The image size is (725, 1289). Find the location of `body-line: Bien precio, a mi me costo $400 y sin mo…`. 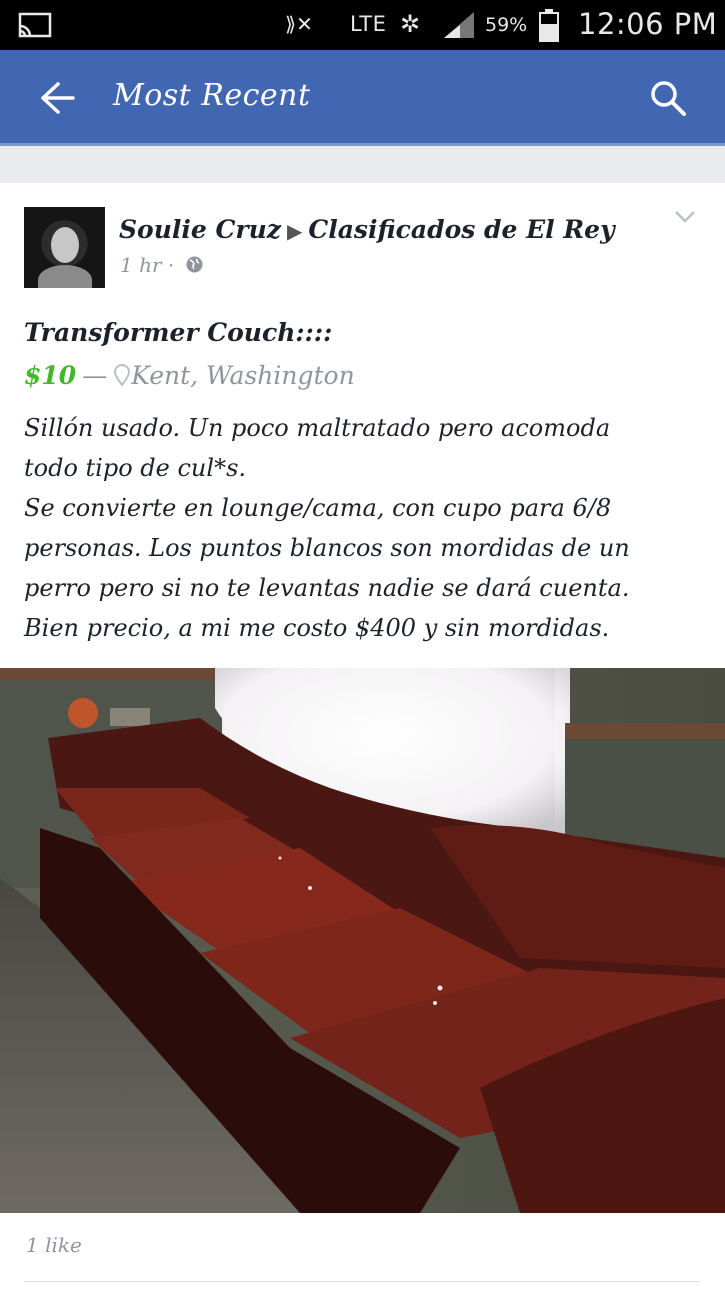

body-line: Bien precio, a mi me costo $400 y sin mo… is located at coordinates (317, 628).